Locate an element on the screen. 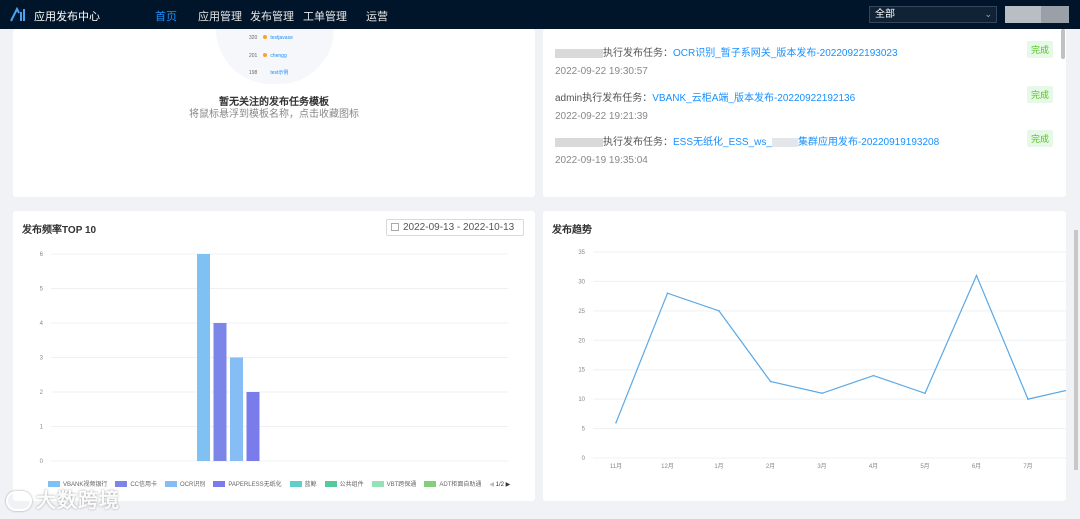 This screenshot has width=1080, height=519. nav-release-management: 发布管理 is located at coordinates (272, 16).